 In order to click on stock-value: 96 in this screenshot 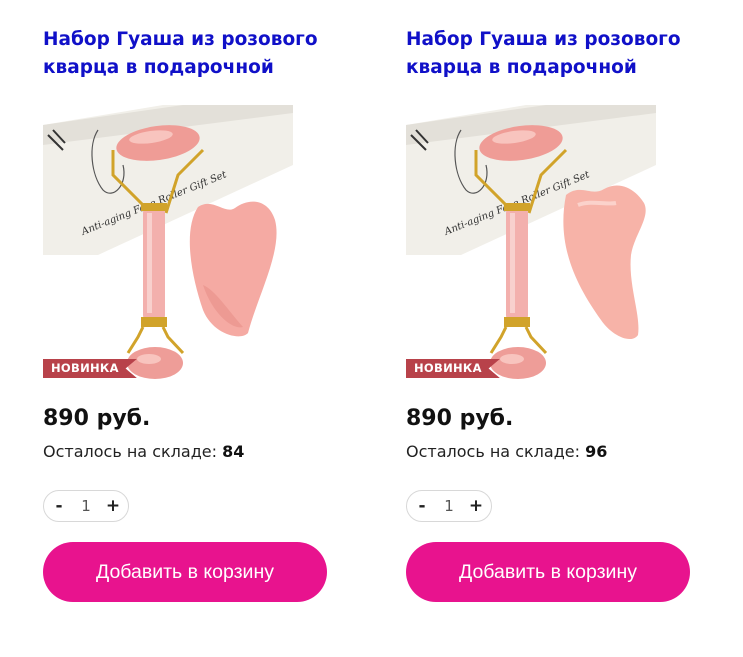, I will do `click(596, 451)`.